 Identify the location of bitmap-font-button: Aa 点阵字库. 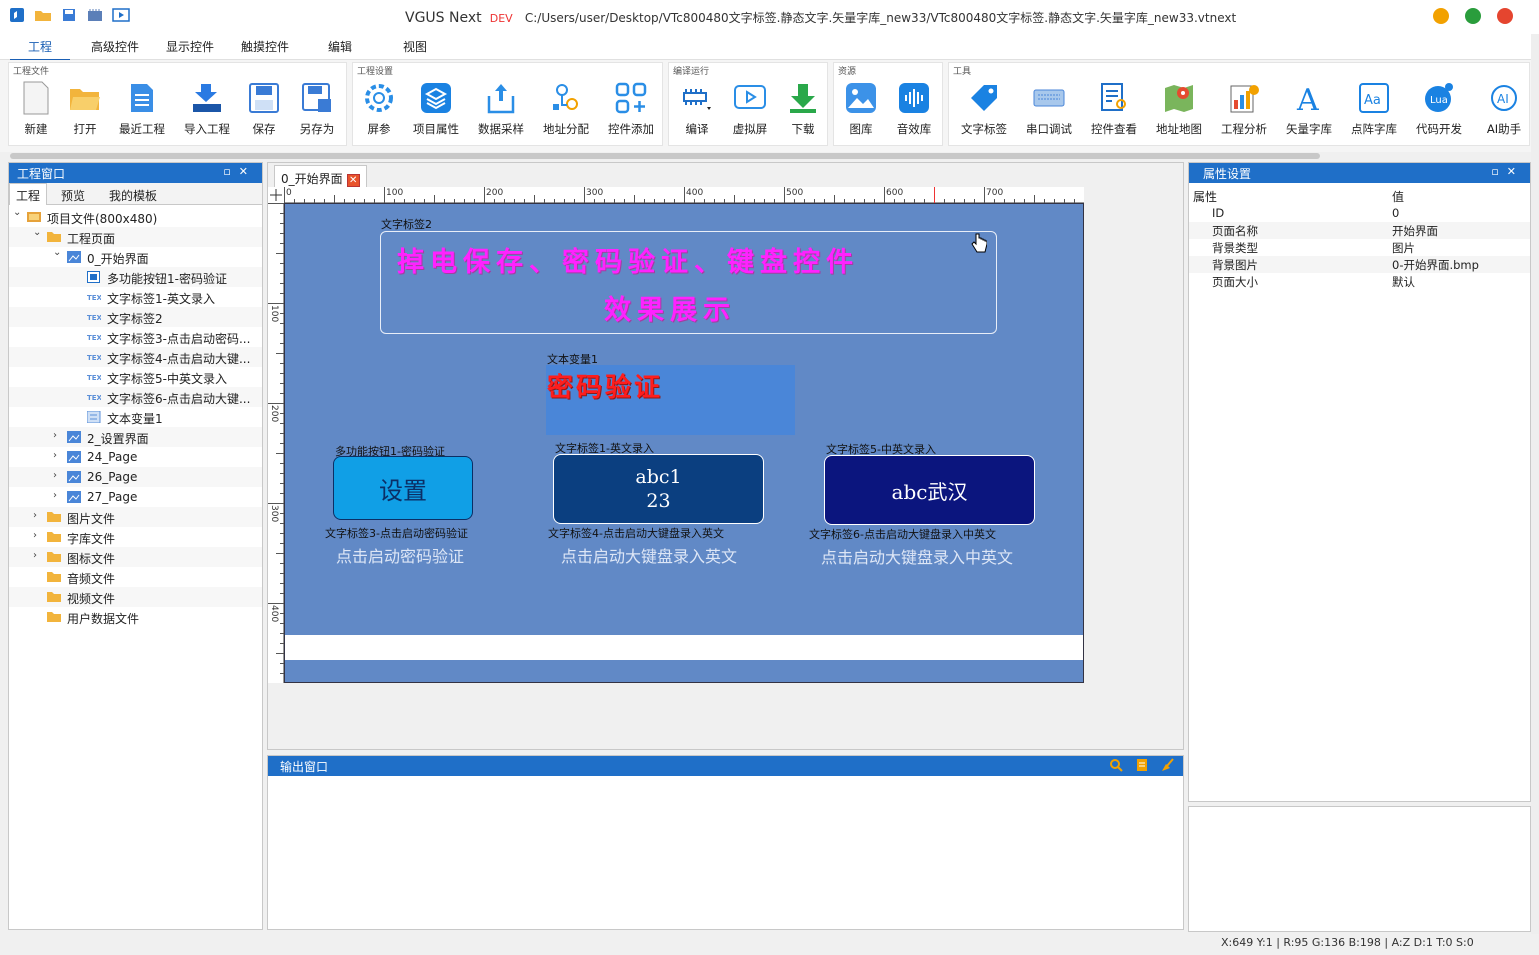
(1374, 109).